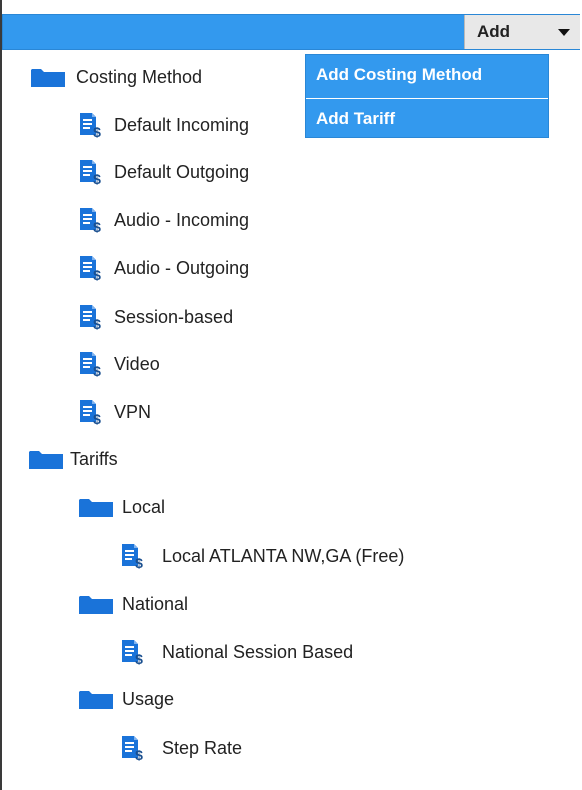 The image size is (582, 790). I want to click on left-border, so click(1, 395).